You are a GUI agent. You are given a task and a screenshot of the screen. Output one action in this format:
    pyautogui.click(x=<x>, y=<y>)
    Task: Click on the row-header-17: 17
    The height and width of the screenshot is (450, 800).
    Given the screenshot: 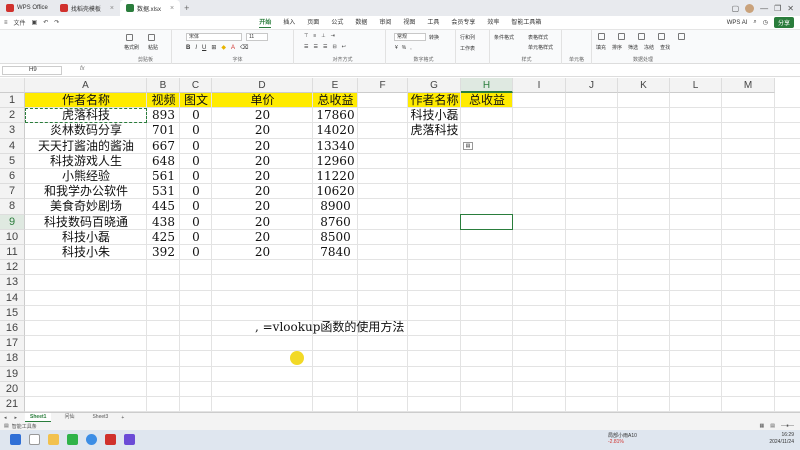 What is the action you would take?
    pyautogui.click(x=12, y=344)
    